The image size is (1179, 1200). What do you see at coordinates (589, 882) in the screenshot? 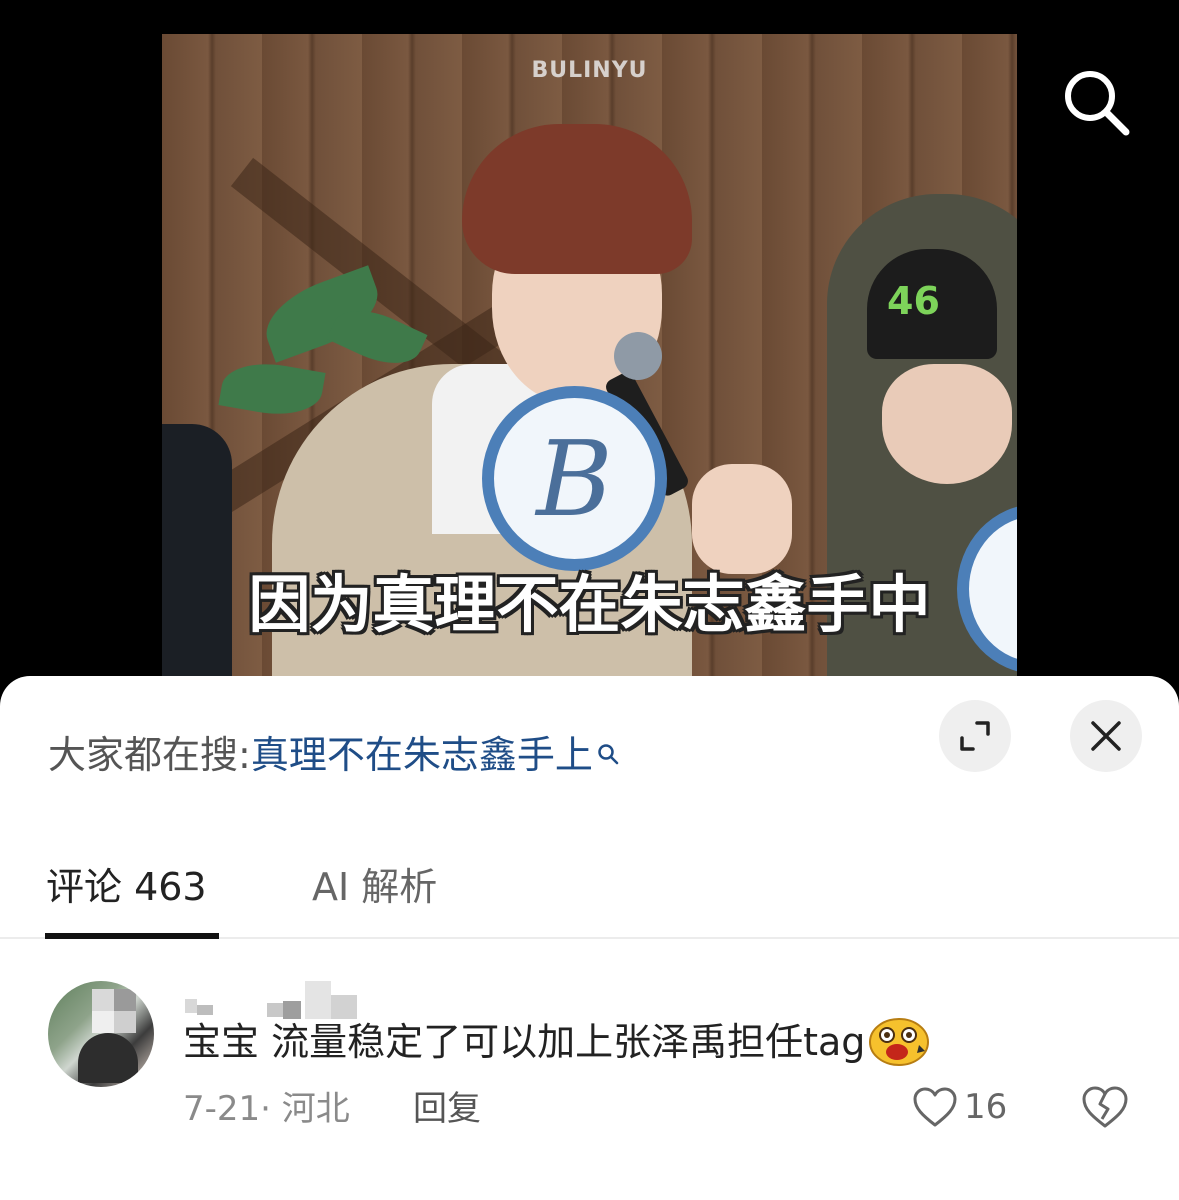
I see `tab-bar: 评论 463 AI 解析` at bounding box center [589, 882].